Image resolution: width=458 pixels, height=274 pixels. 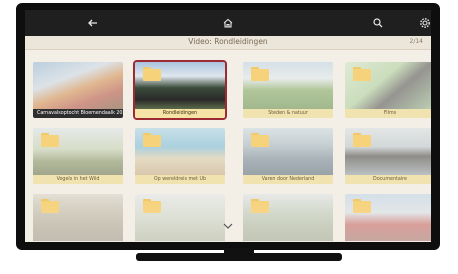 What do you see at coordinates (388, 90) in the screenshot?
I see `tile-films: Films` at bounding box center [388, 90].